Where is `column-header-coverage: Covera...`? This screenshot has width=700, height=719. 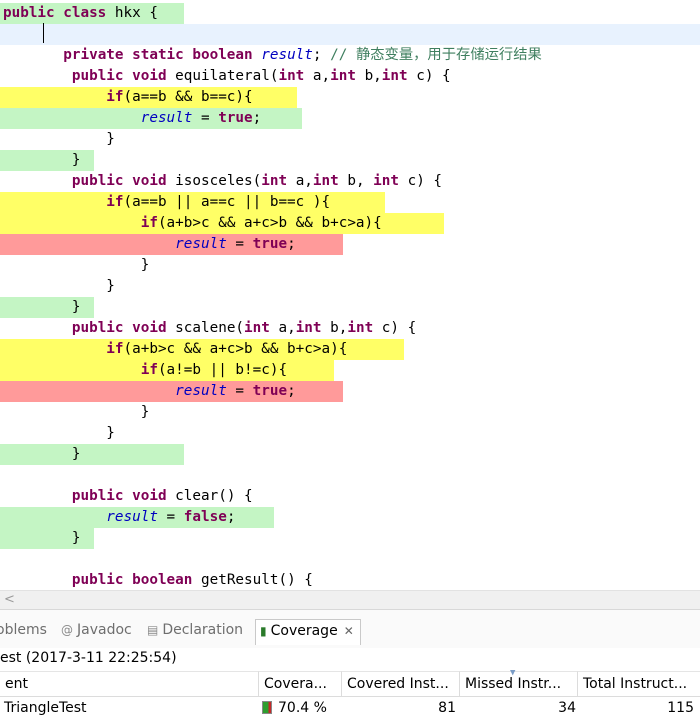 column-header-coverage: Covera... is located at coordinates (300, 684).